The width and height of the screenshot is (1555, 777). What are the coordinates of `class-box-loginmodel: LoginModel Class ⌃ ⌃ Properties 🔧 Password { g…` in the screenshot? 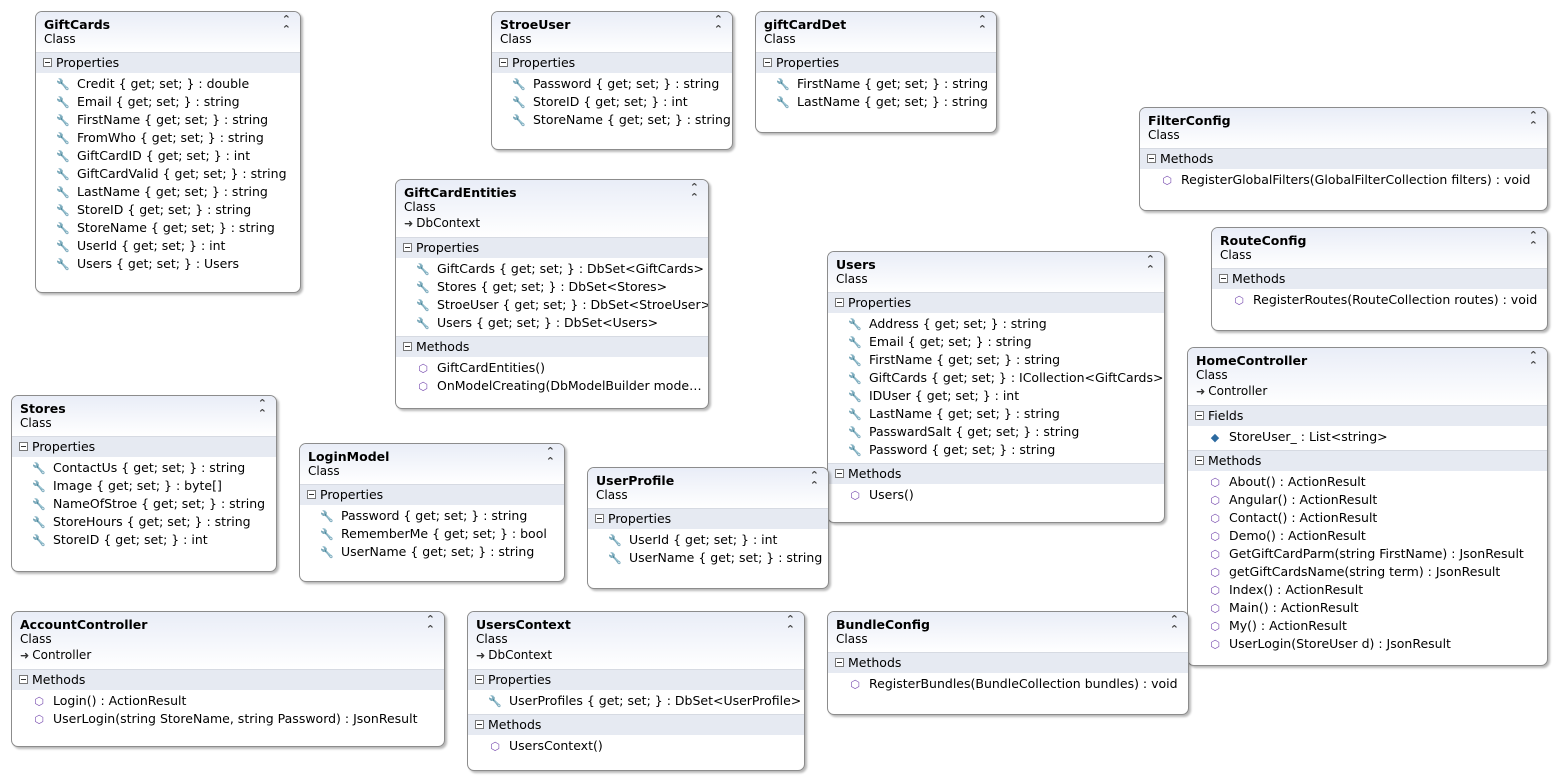 It's located at (432, 512).